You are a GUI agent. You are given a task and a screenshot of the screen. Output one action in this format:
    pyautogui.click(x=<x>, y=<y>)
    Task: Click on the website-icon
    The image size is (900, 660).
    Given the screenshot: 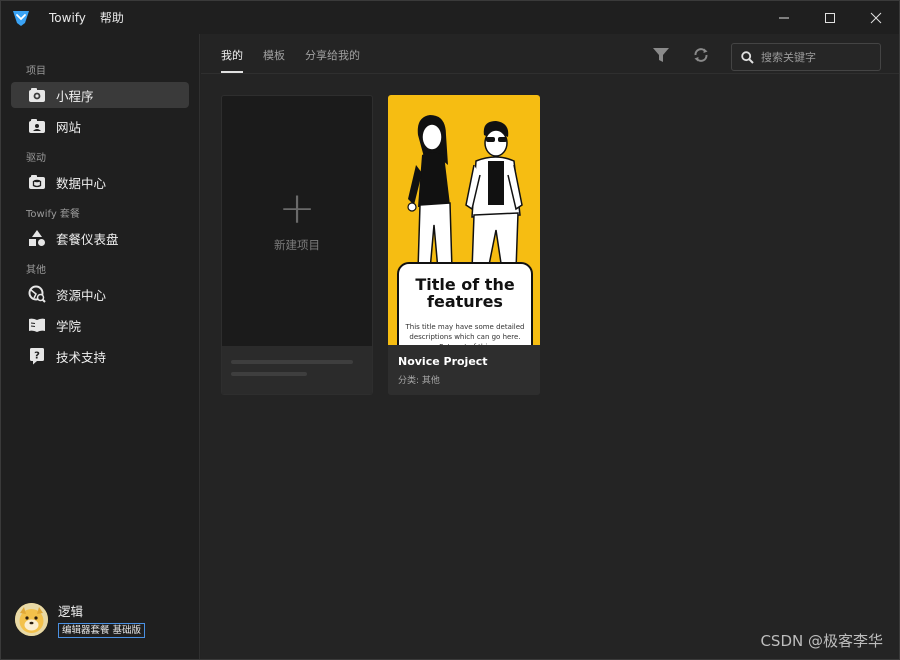 What is the action you would take?
    pyautogui.click(x=37, y=126)
    